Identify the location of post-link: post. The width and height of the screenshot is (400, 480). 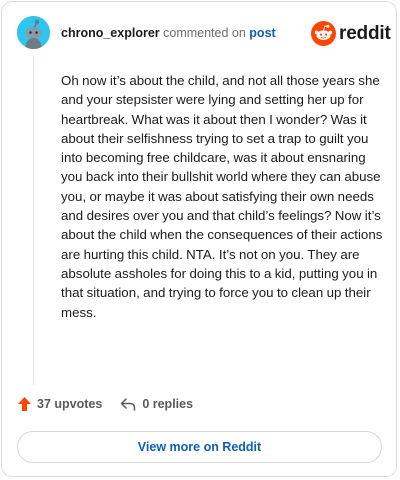
(262, 33).